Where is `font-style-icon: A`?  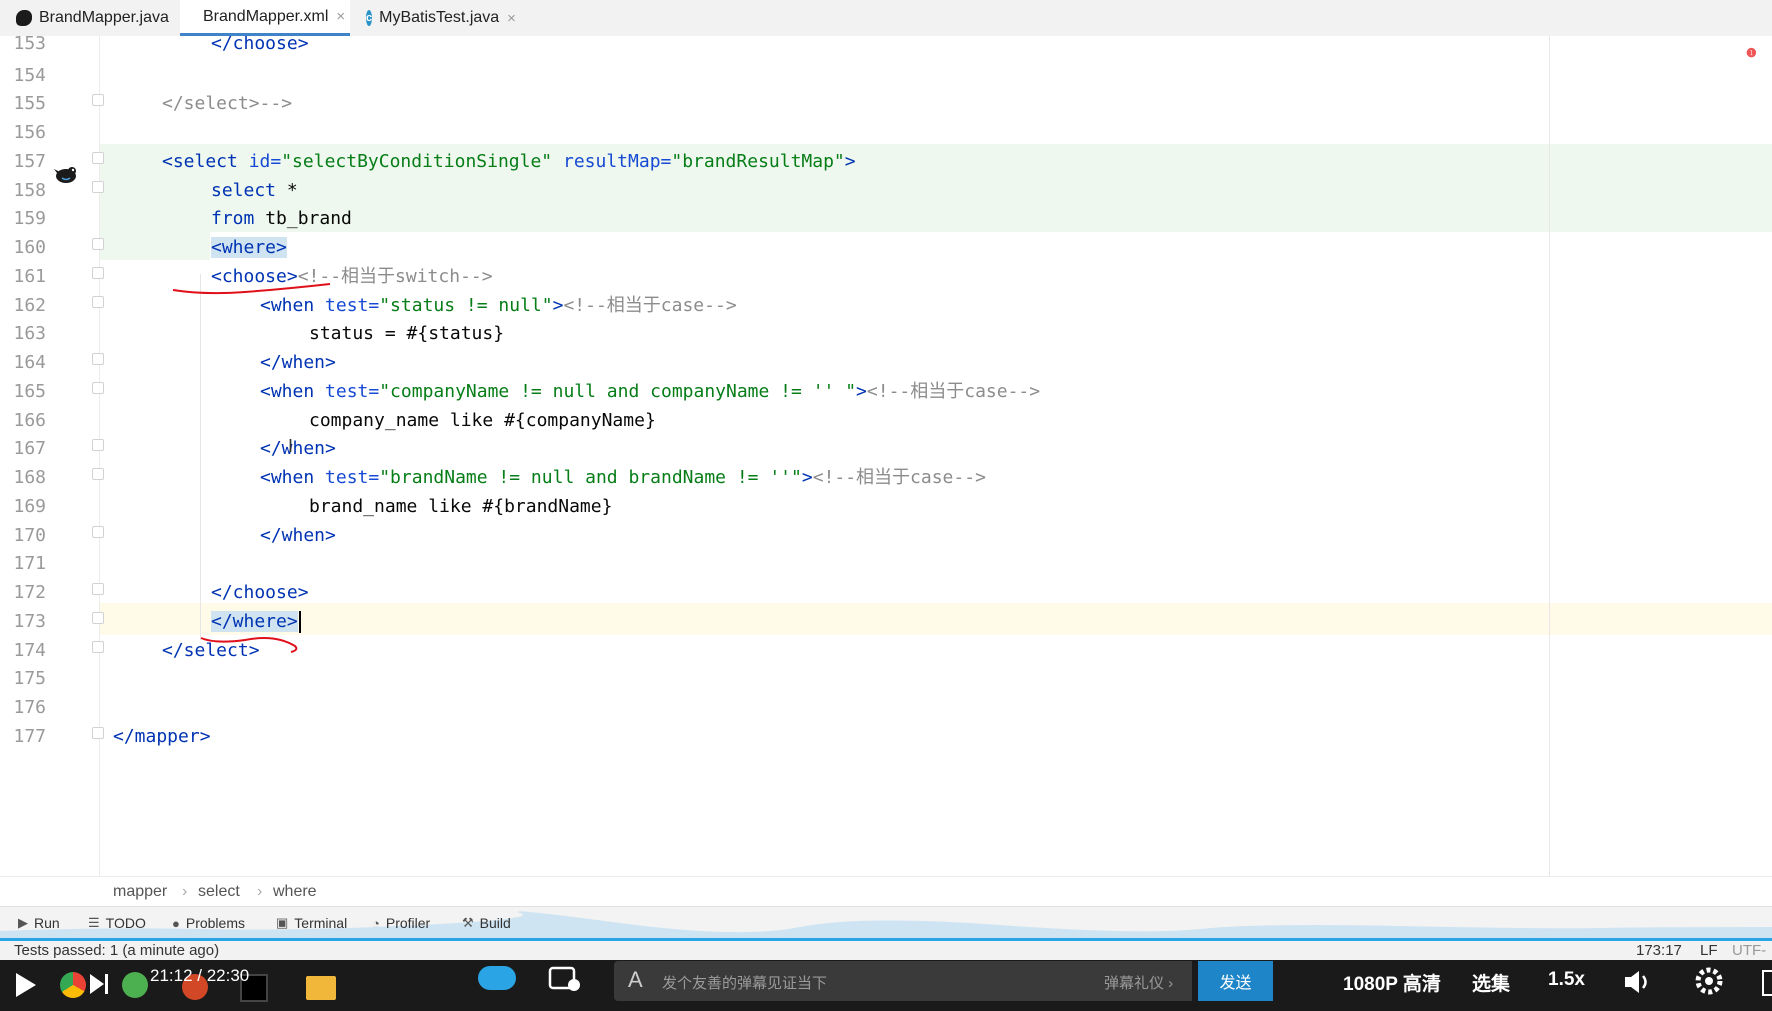
font-style-icon: A is located at coordinates (635, 980).